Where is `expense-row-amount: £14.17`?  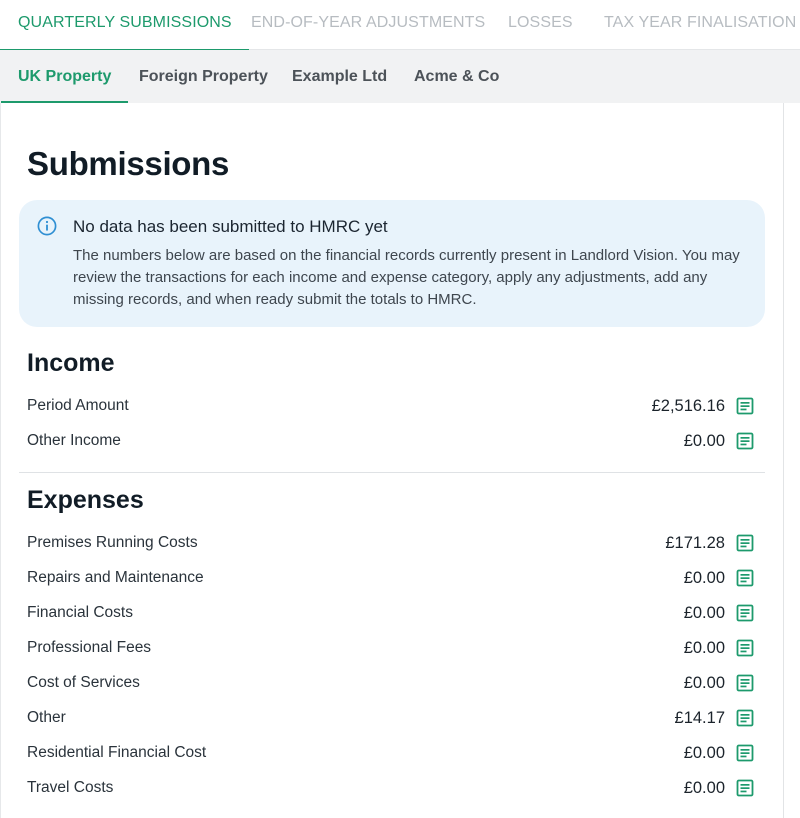 expense-row-amount: £14.17 is located at coordinates (699, 718).